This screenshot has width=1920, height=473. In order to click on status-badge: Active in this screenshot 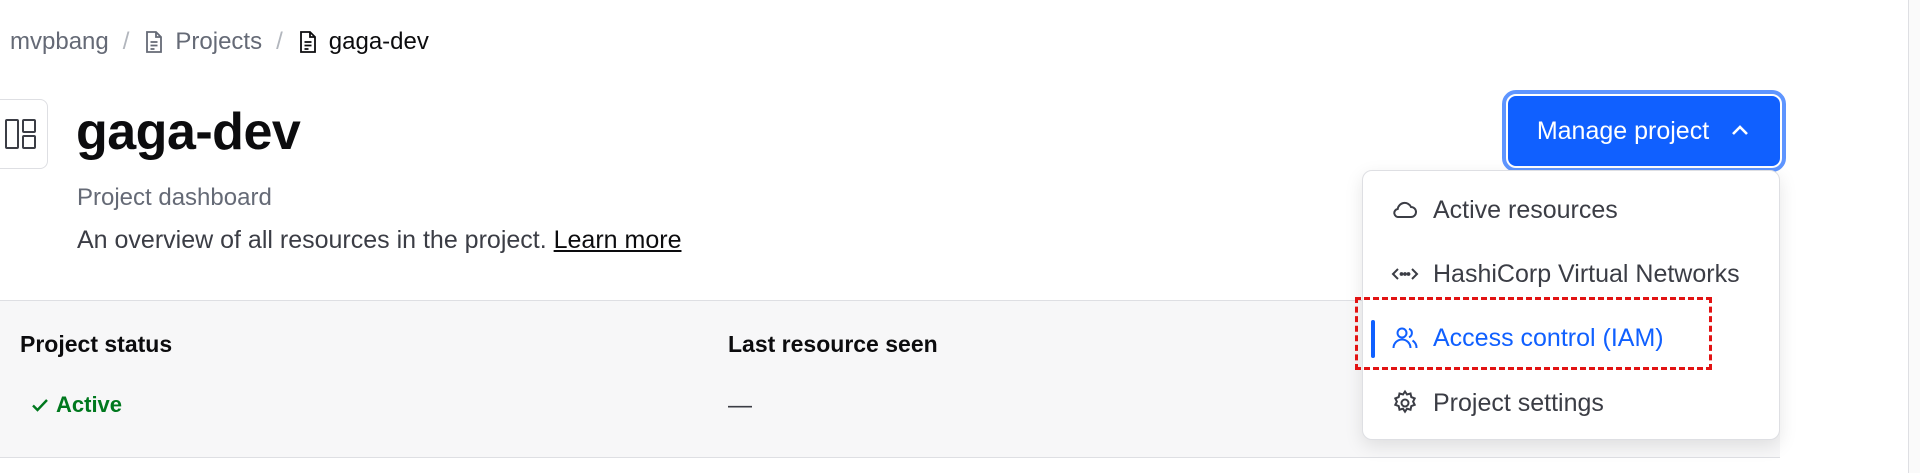, I will do `click(76, 405)`.